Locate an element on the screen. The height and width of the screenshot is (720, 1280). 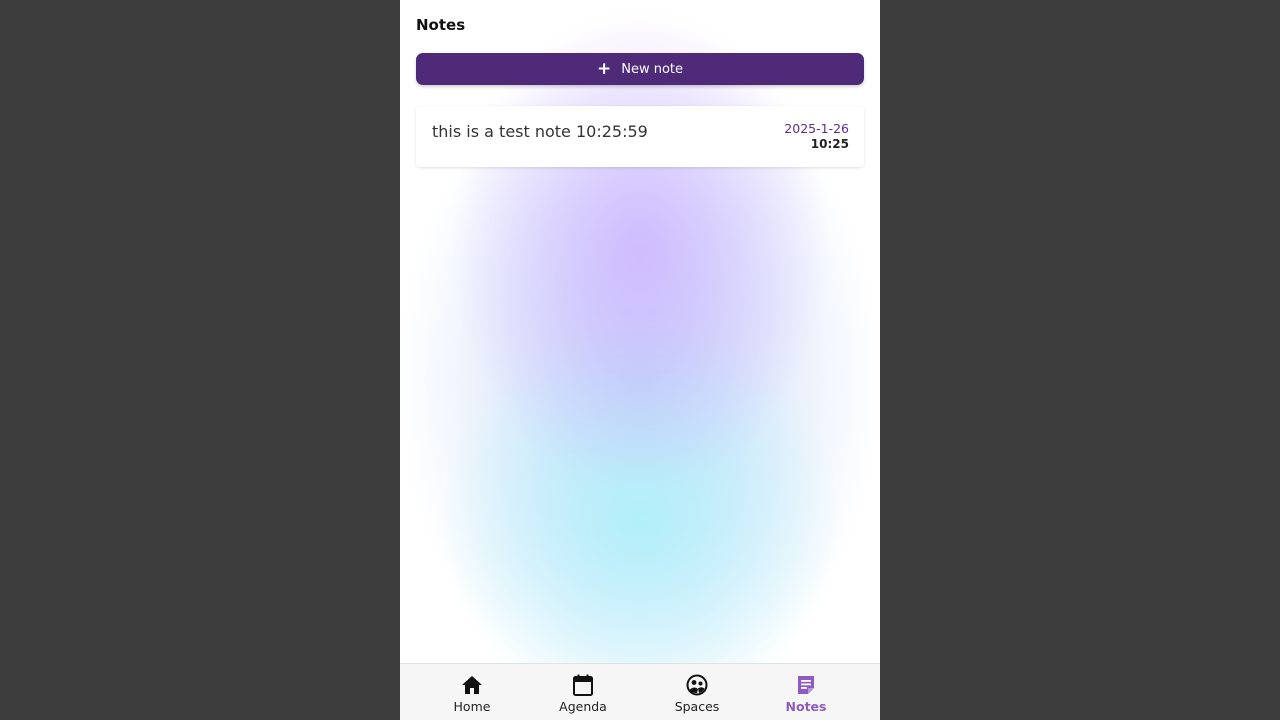
nav-item-notes: Notes is located at coordinates (806, 692).